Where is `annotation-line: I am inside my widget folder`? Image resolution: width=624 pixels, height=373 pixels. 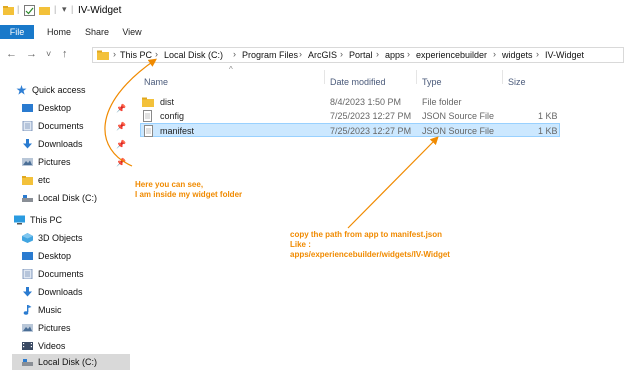 annotation-line: I am inside my widget folder is located at coordinates (189, 194).